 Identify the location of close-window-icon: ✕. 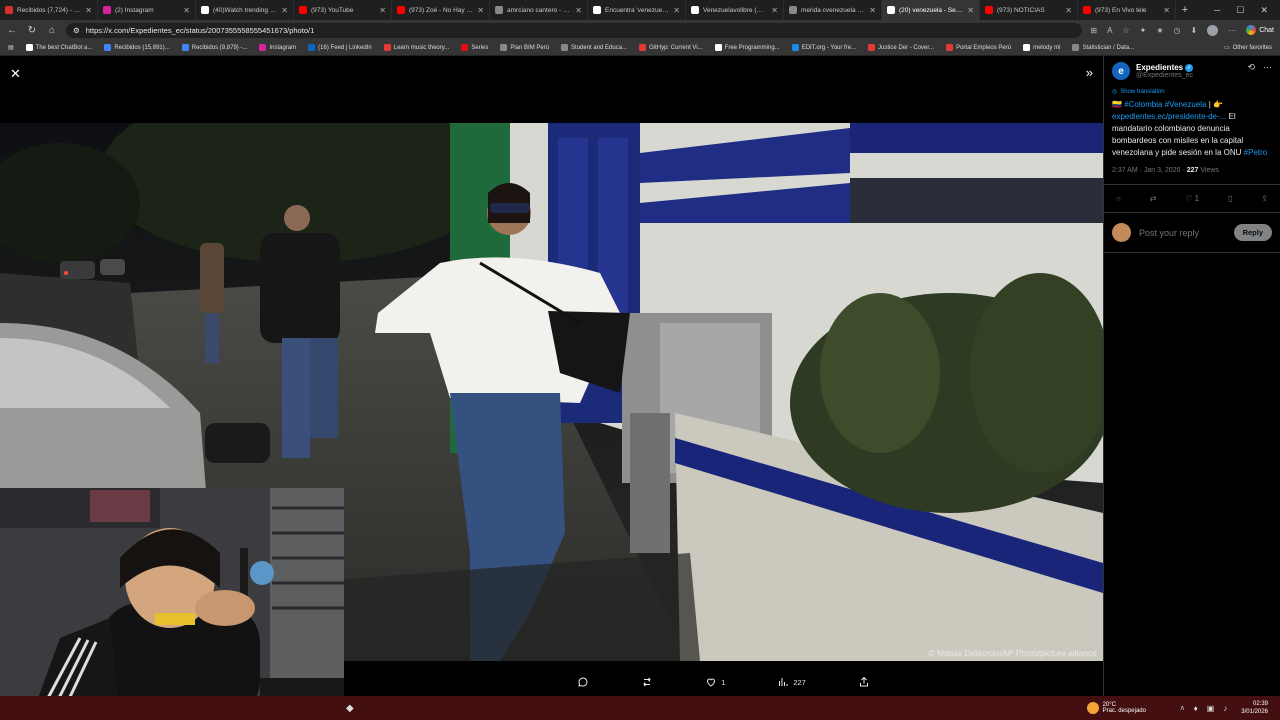
(1264, 10).